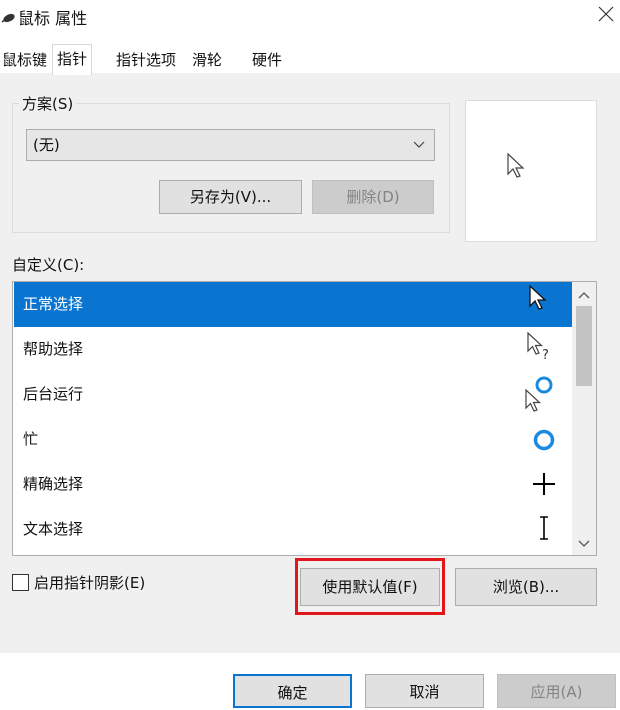  What do you see at coordinates (293, 349) in the screenshot?
I see `list-item: 帮助选择 ?` at bounding box center [293, 349].